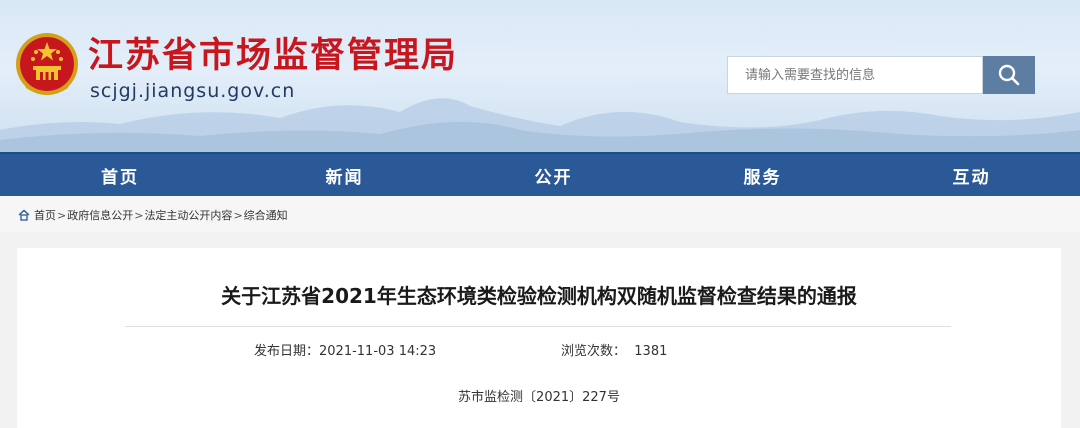 This screenshot has height=428, width=1080. What do you see at coordinates (287, 351) in the screenshot?
I see `publish-date-label: 发布日期：` at bounding box center [287, 351].